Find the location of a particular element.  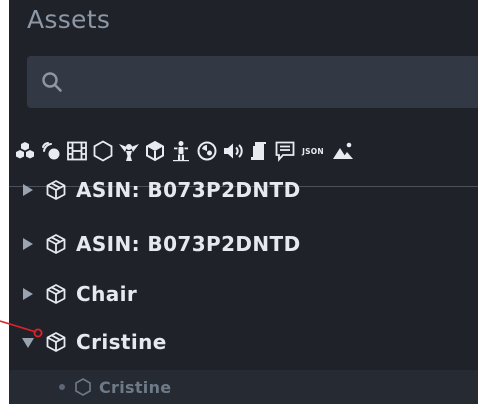

tree-row: Chair is located at coordinates (243, 294).